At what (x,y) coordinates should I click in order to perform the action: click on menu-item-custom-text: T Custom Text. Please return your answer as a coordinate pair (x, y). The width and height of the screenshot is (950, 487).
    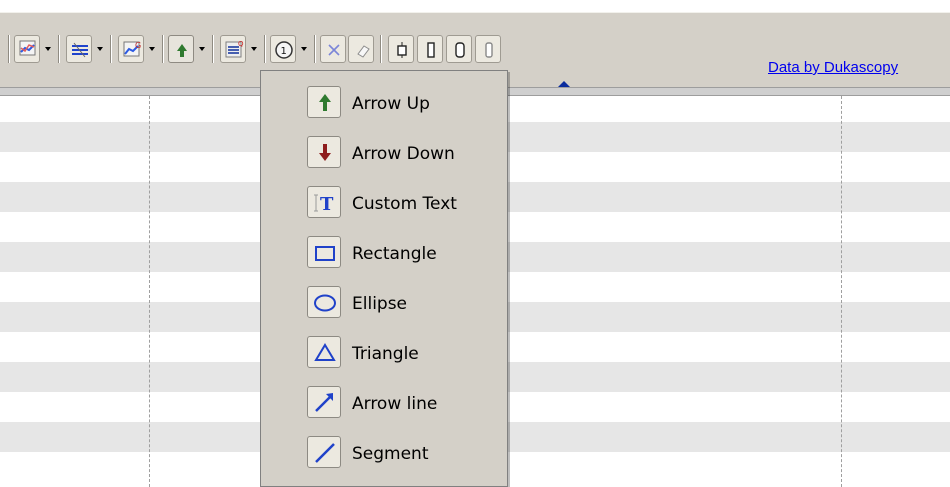
    Looking at the image, I should click on (385, 203).